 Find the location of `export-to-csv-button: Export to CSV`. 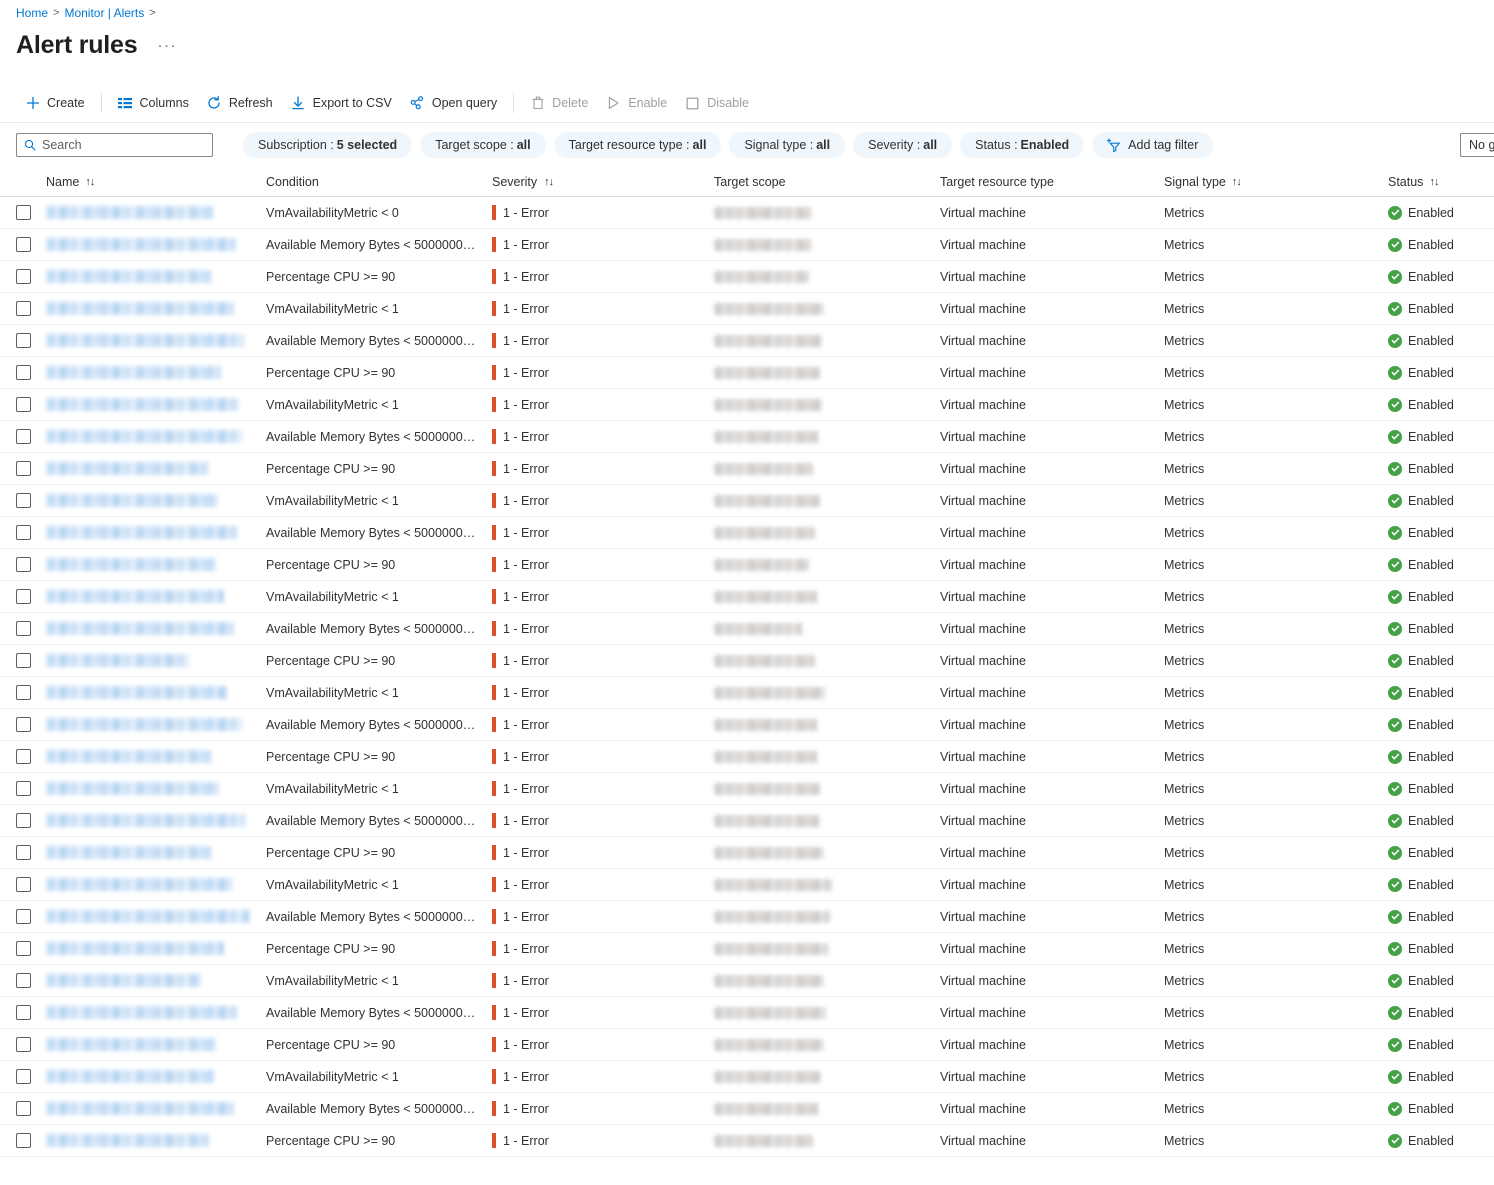

export-to-csv-button: Export to CSV is located at coordinates (341, 103).